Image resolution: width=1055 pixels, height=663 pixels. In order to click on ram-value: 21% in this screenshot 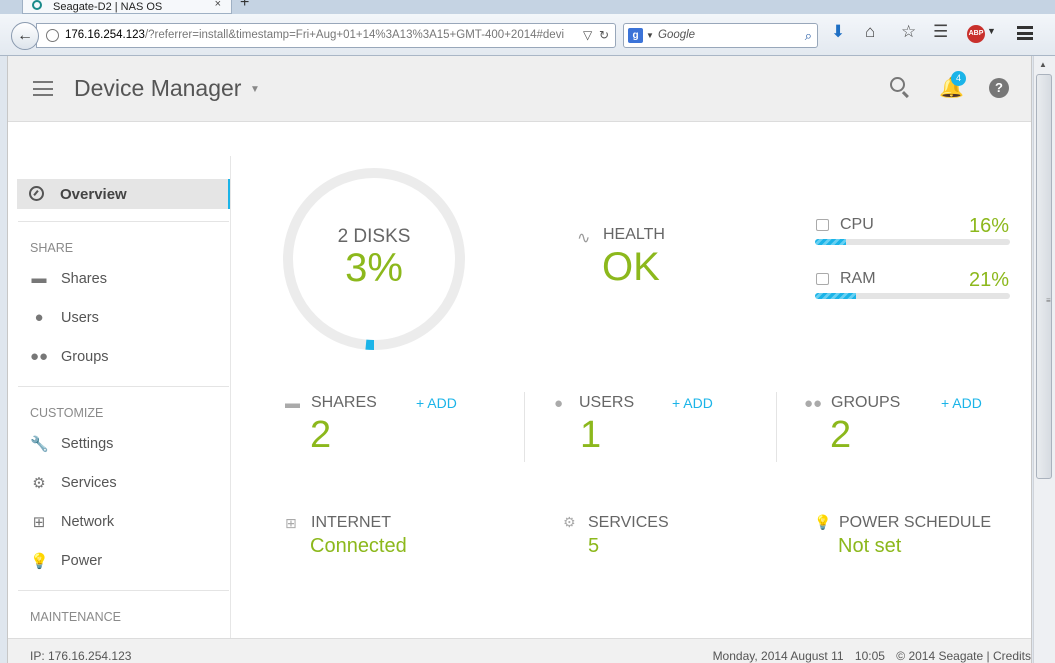, I will do `click(989, 280)`.